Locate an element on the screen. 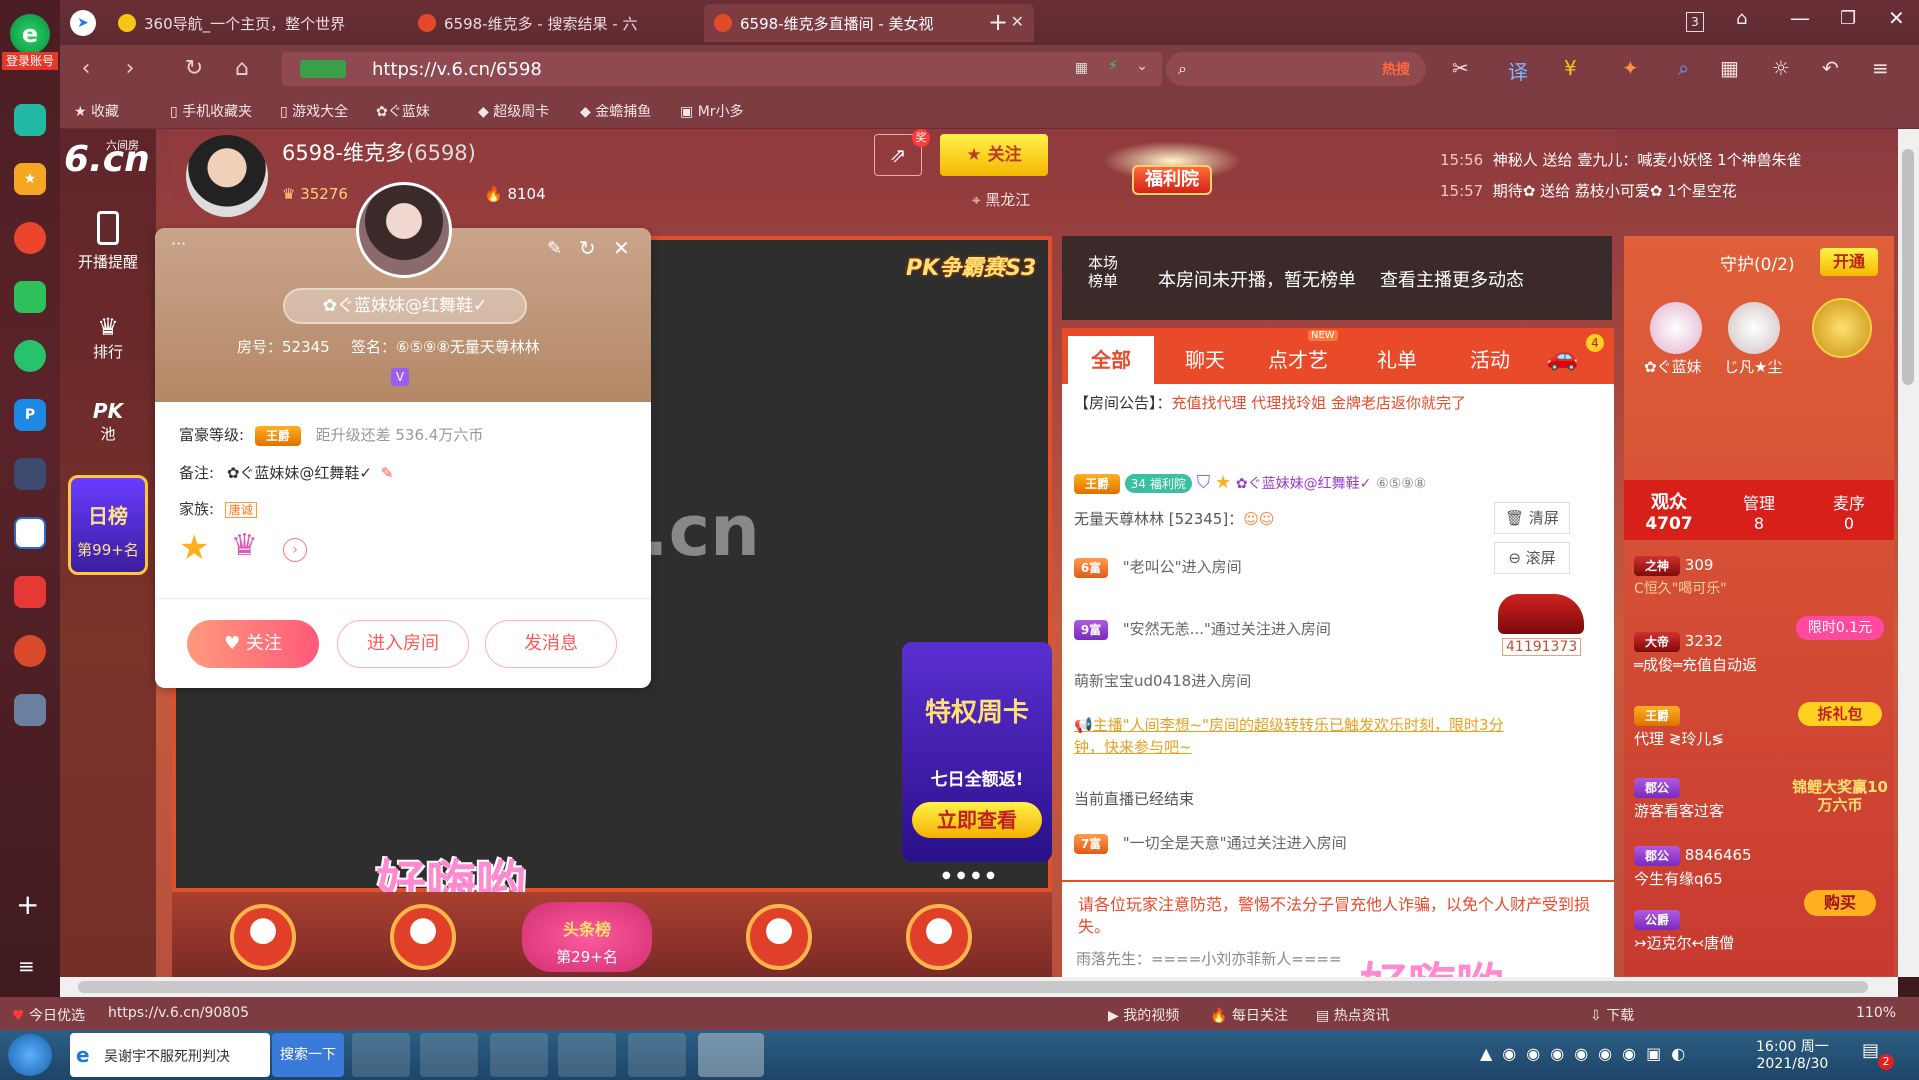 The image size is (1919, 1080). bookmark-weekly-card: ◆ 超级周卡 is located at coordinates (513, 111).